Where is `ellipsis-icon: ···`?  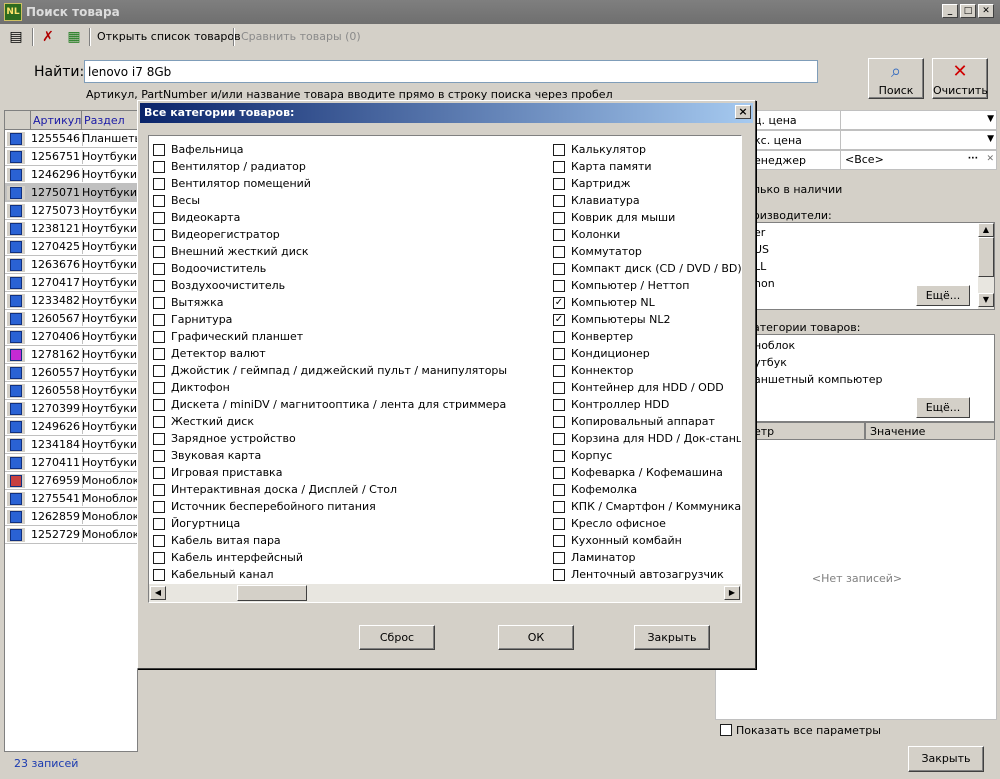 ellipsis-icon: ··· is located at coordinates (973, 159).